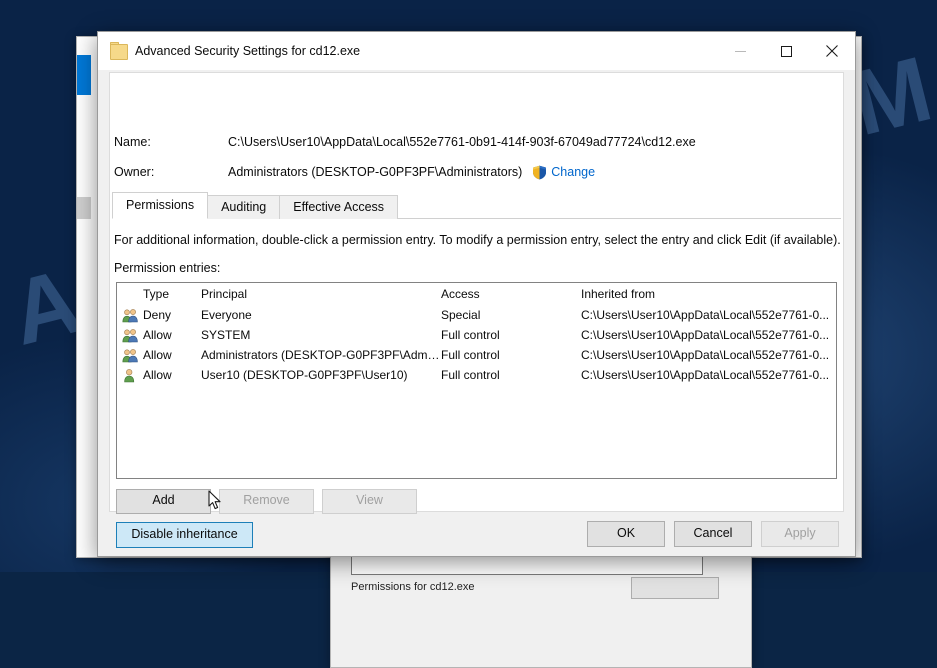  Describe the element at coordinates (226, 335) in the screenshot. I see `cell-principal: SYSTEM` at that location.